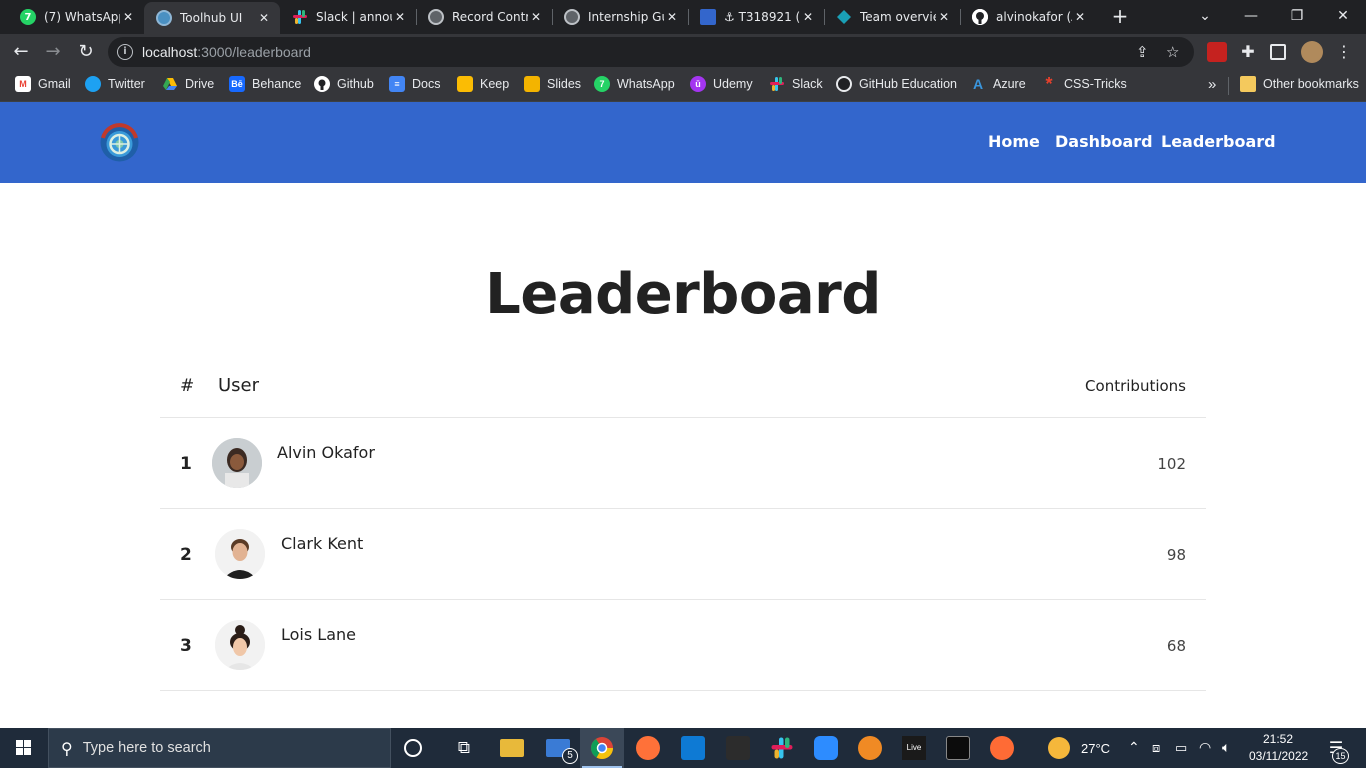  What do you see at coordinates (634, 84) in the screenshot?
I see `bookmark-whatsapp: 7 WhatsApp` at bounding box center [634, 84].